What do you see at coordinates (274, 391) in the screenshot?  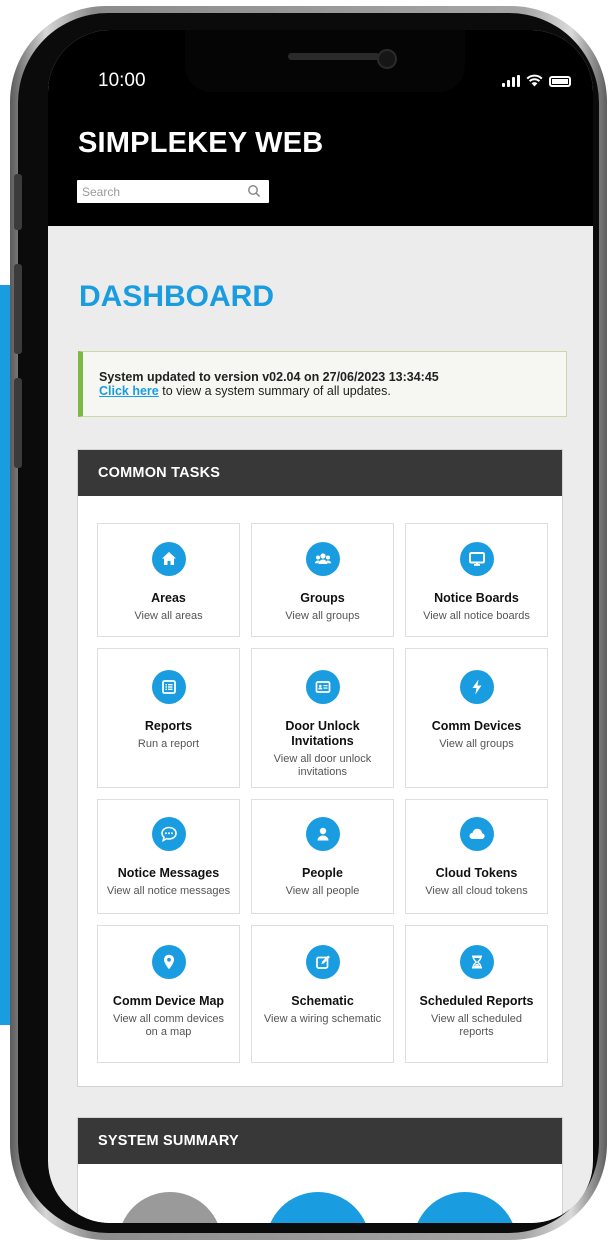 I see `update-link-suffix: to view a system summary of all updates.` at bounding box center [274, 391].